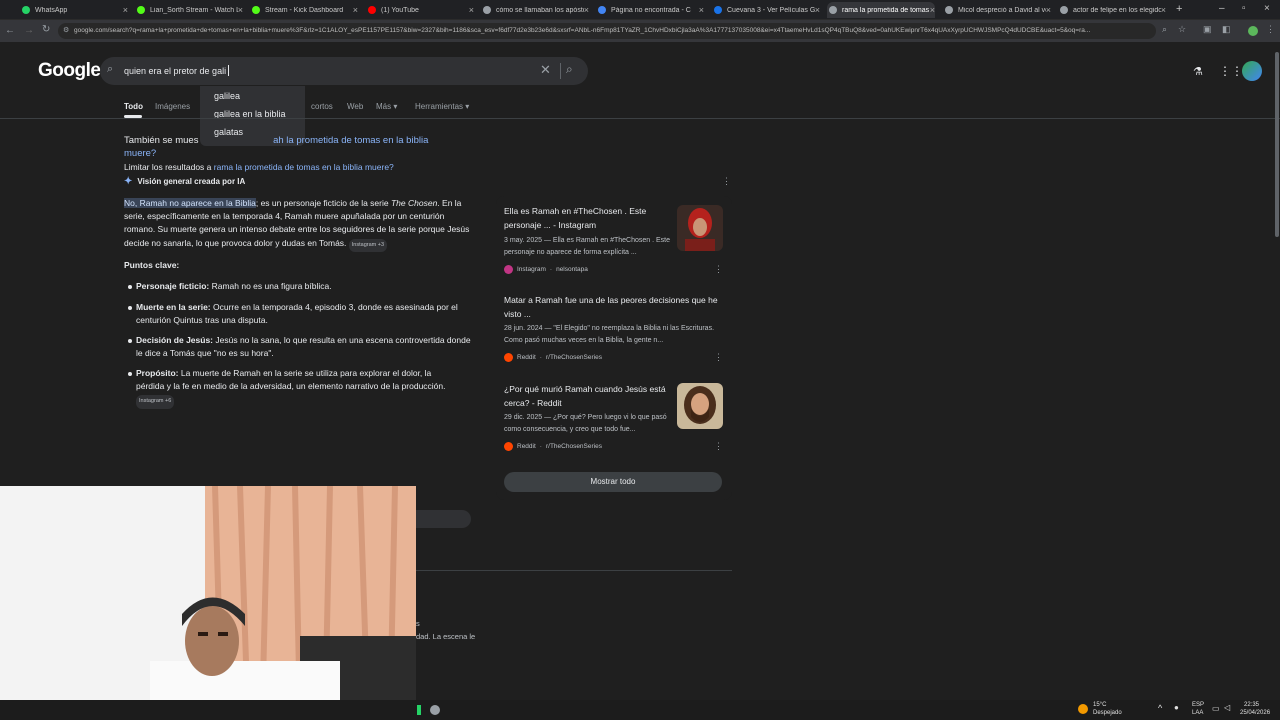 This screenshot has width=1280, height=720. Describe the element at coordinates (1226, 29) in the screenshot. I see `sidepanel-icon: ◧` at that location.